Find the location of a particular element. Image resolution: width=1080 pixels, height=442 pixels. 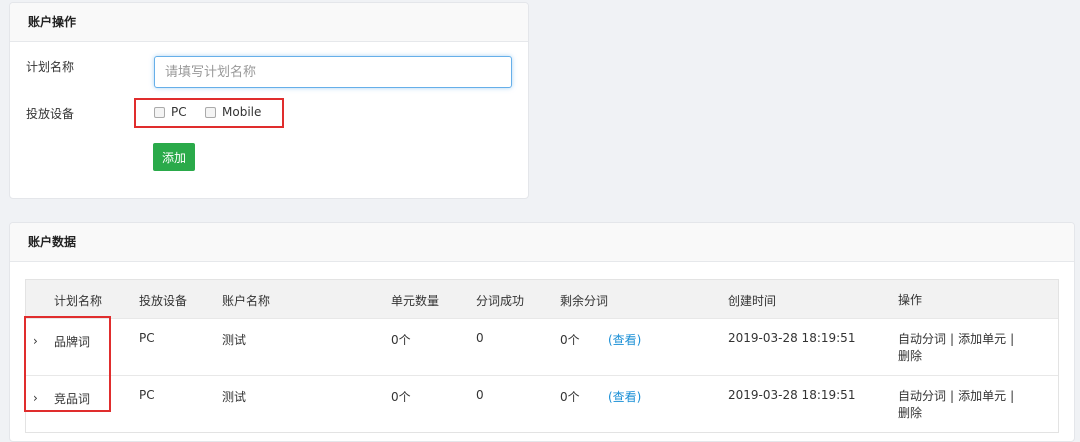

column-header-plan-name: 计划名称 is located at coordinates (78, 301).